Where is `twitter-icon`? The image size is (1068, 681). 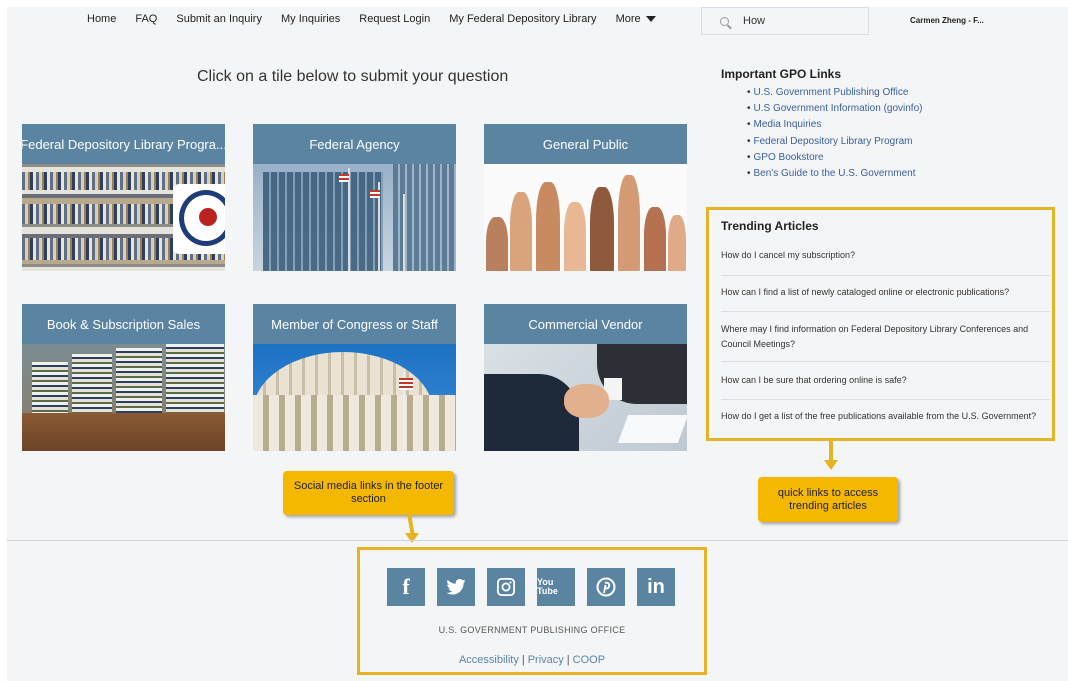
twitter-icon is located at coordinates (456, 587).